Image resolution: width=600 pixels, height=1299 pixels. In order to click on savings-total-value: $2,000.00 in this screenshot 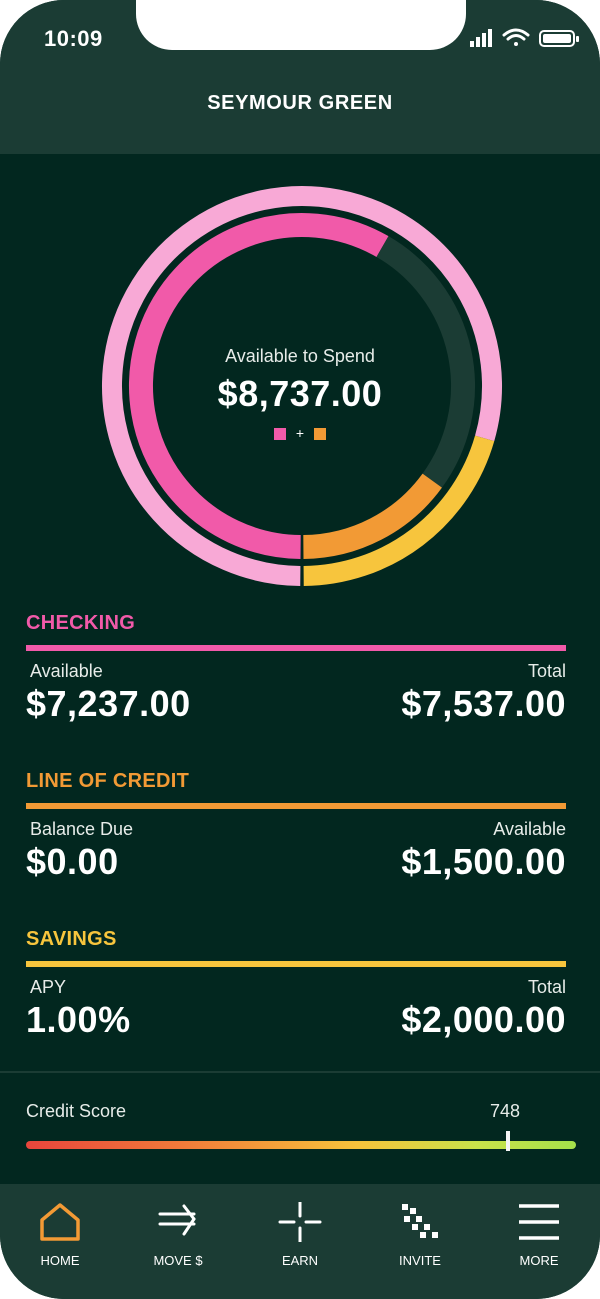, I will do `click(483, 1019)`.